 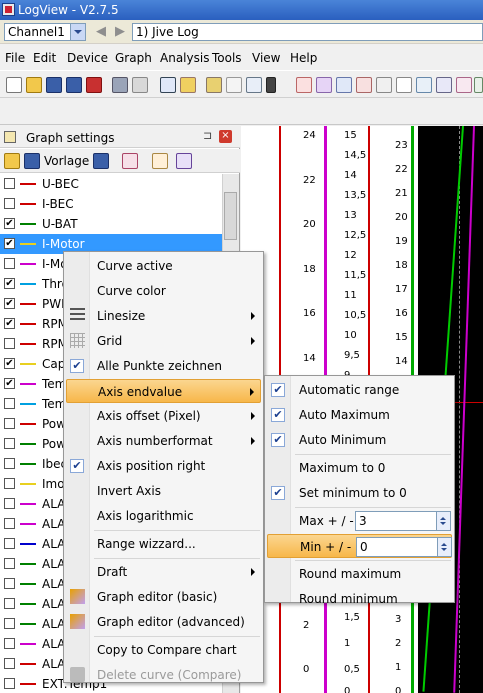 I want to click on menu-item-alle-punkte-zeichnen: ✔ Alle Punkte zeichnen, so click(x=163, y=366).